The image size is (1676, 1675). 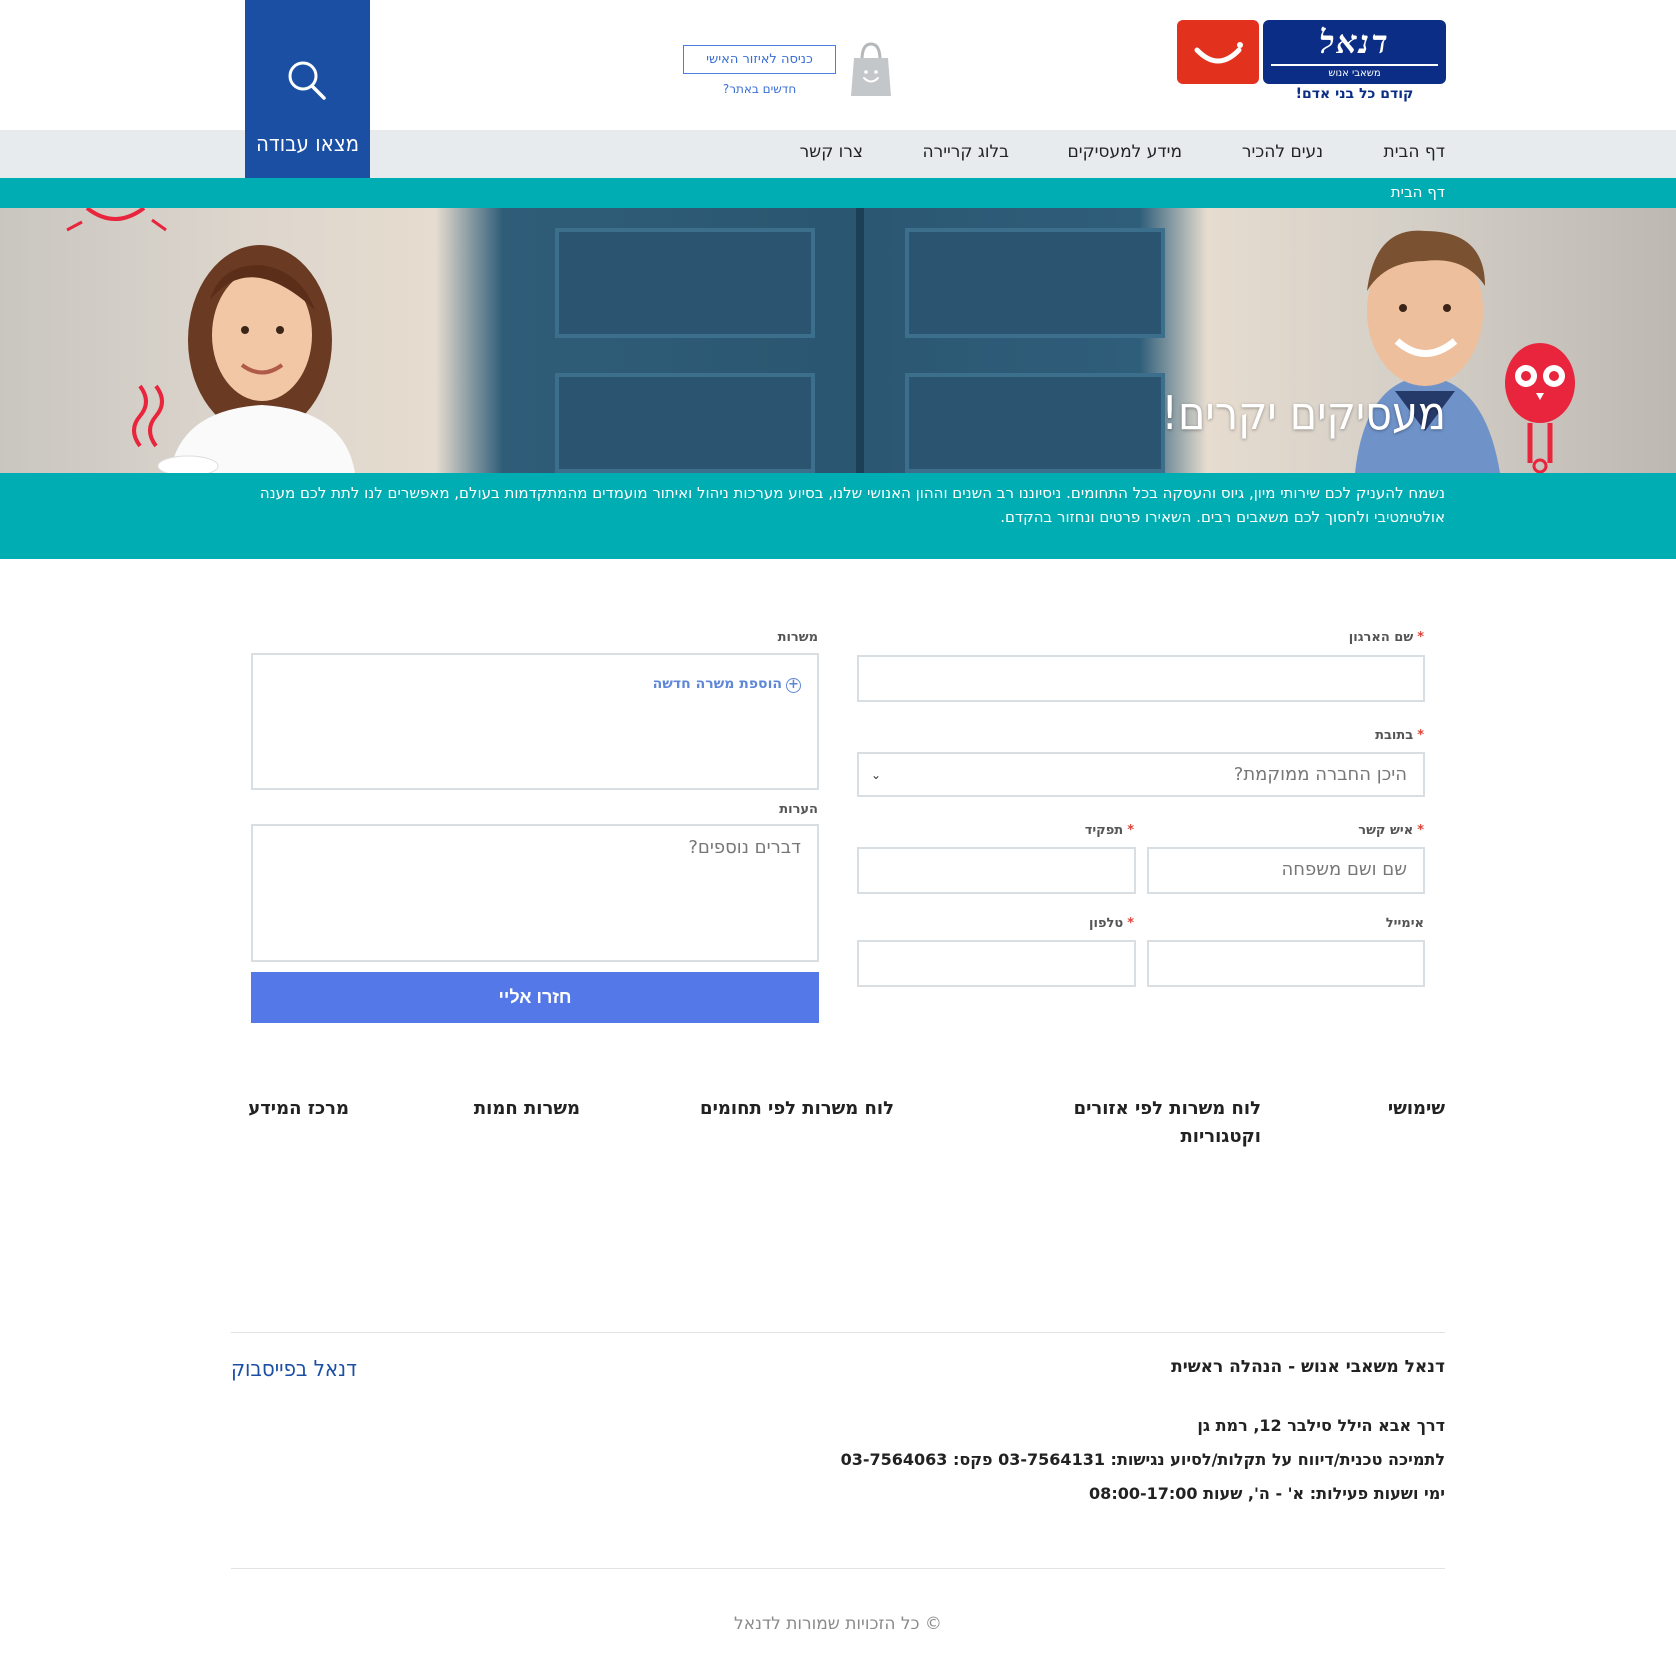 I want to click on find-job-label: מצאו עבודה, so click(x=307, y=144).